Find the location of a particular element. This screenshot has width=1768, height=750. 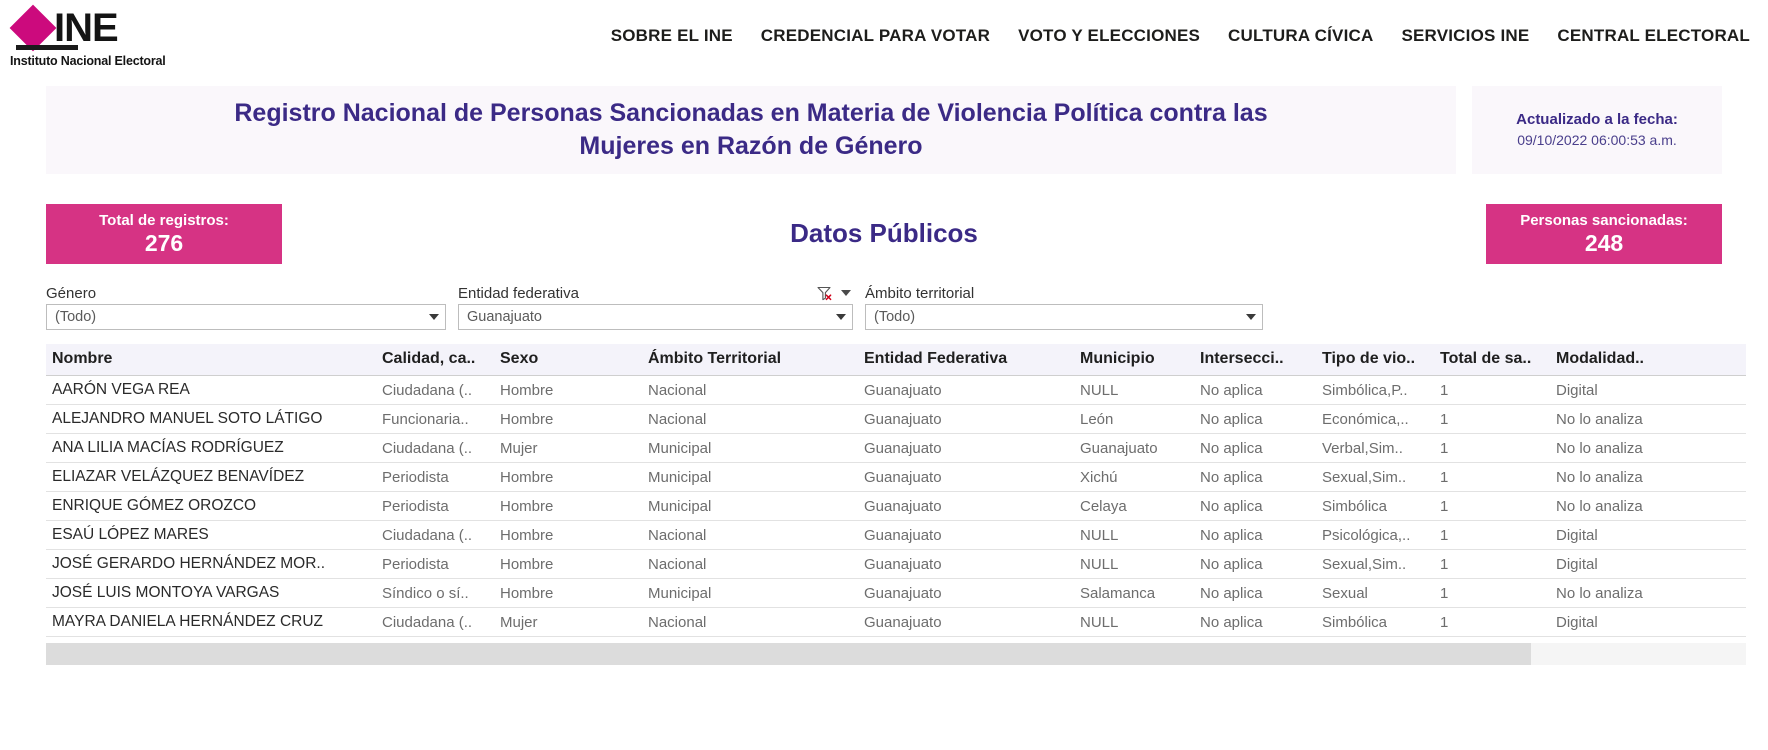

filter-entidad-select: Guanajuato is located at coordinates (655, 317).